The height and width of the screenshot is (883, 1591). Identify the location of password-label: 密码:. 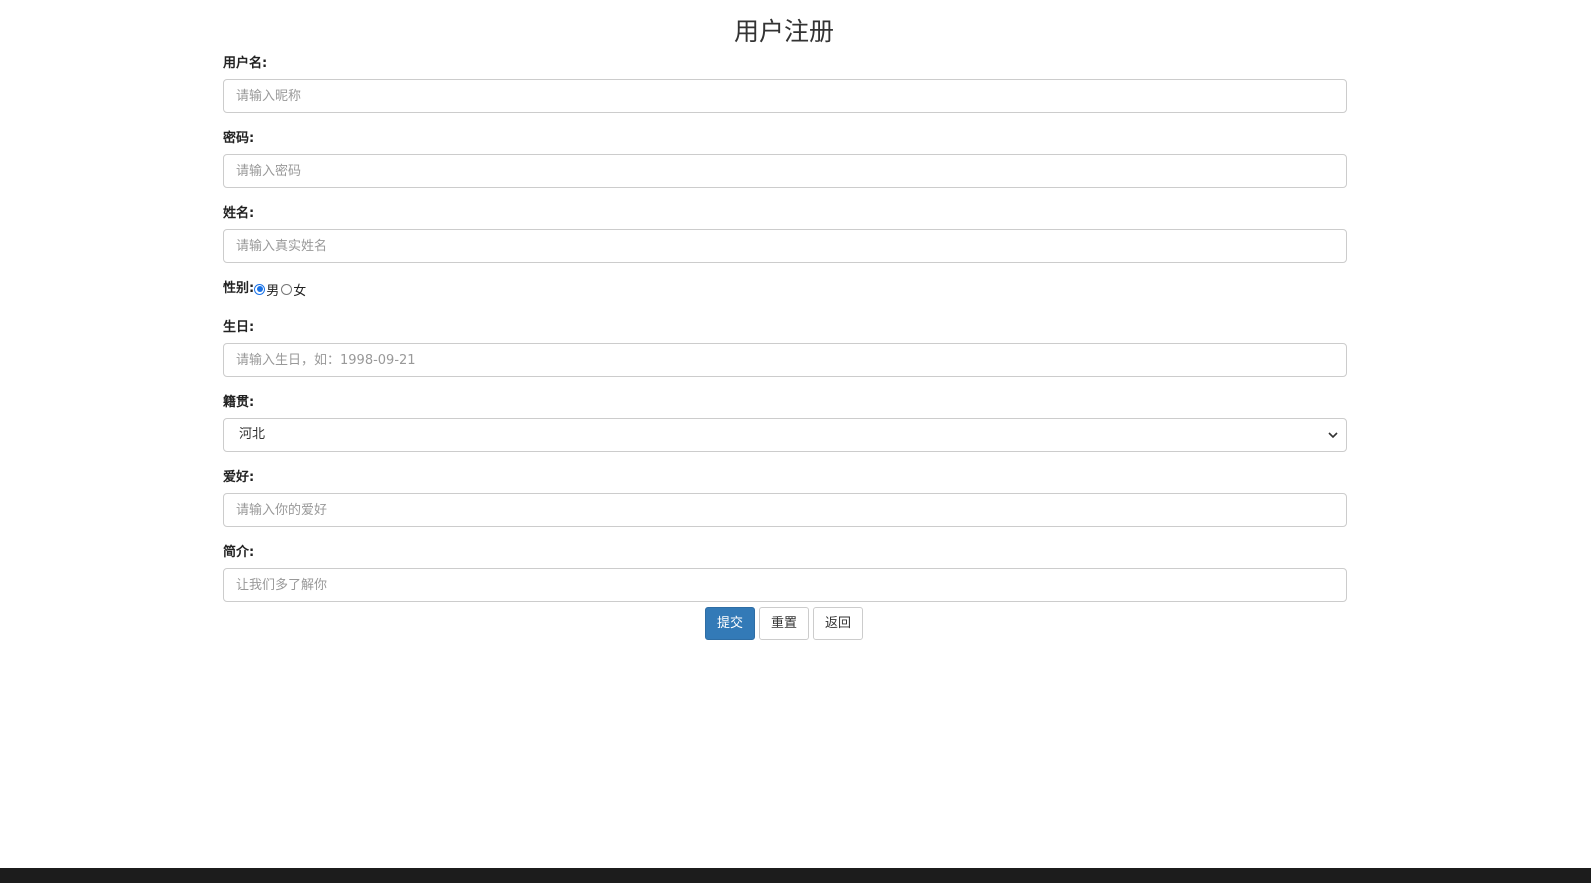
(239, 138).